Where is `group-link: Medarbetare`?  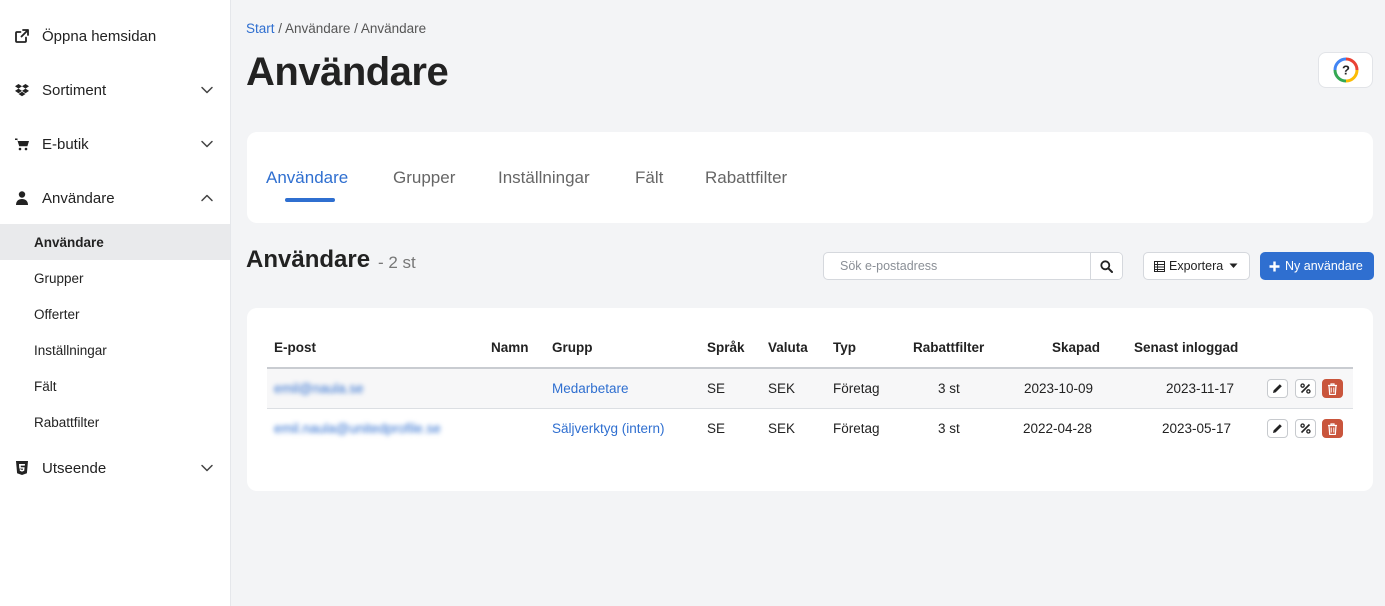 group-link: Medarbetare is located at coordinates (590, 388).